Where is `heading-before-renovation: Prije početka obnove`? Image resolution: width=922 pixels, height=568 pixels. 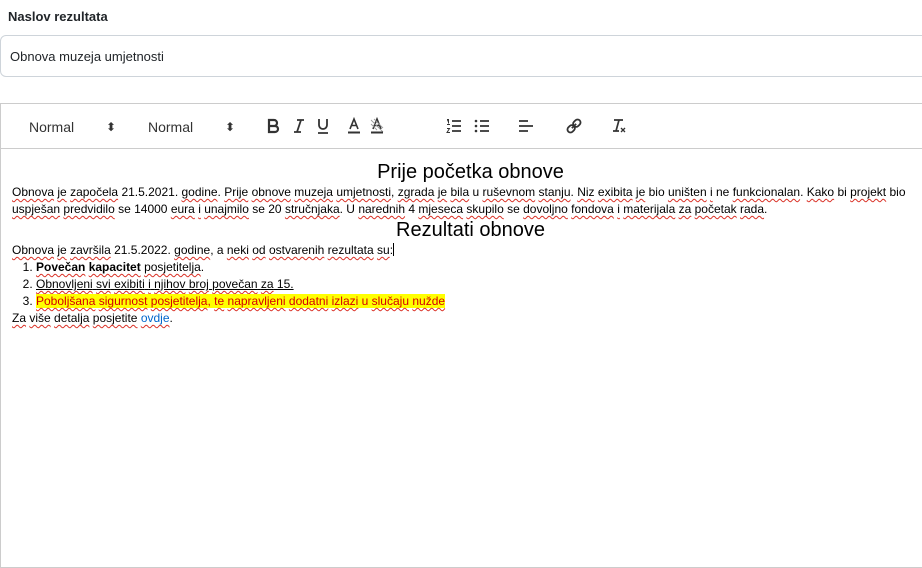
heading-before-renovation: Prije početka obnove is located at coordinates (470, 172).